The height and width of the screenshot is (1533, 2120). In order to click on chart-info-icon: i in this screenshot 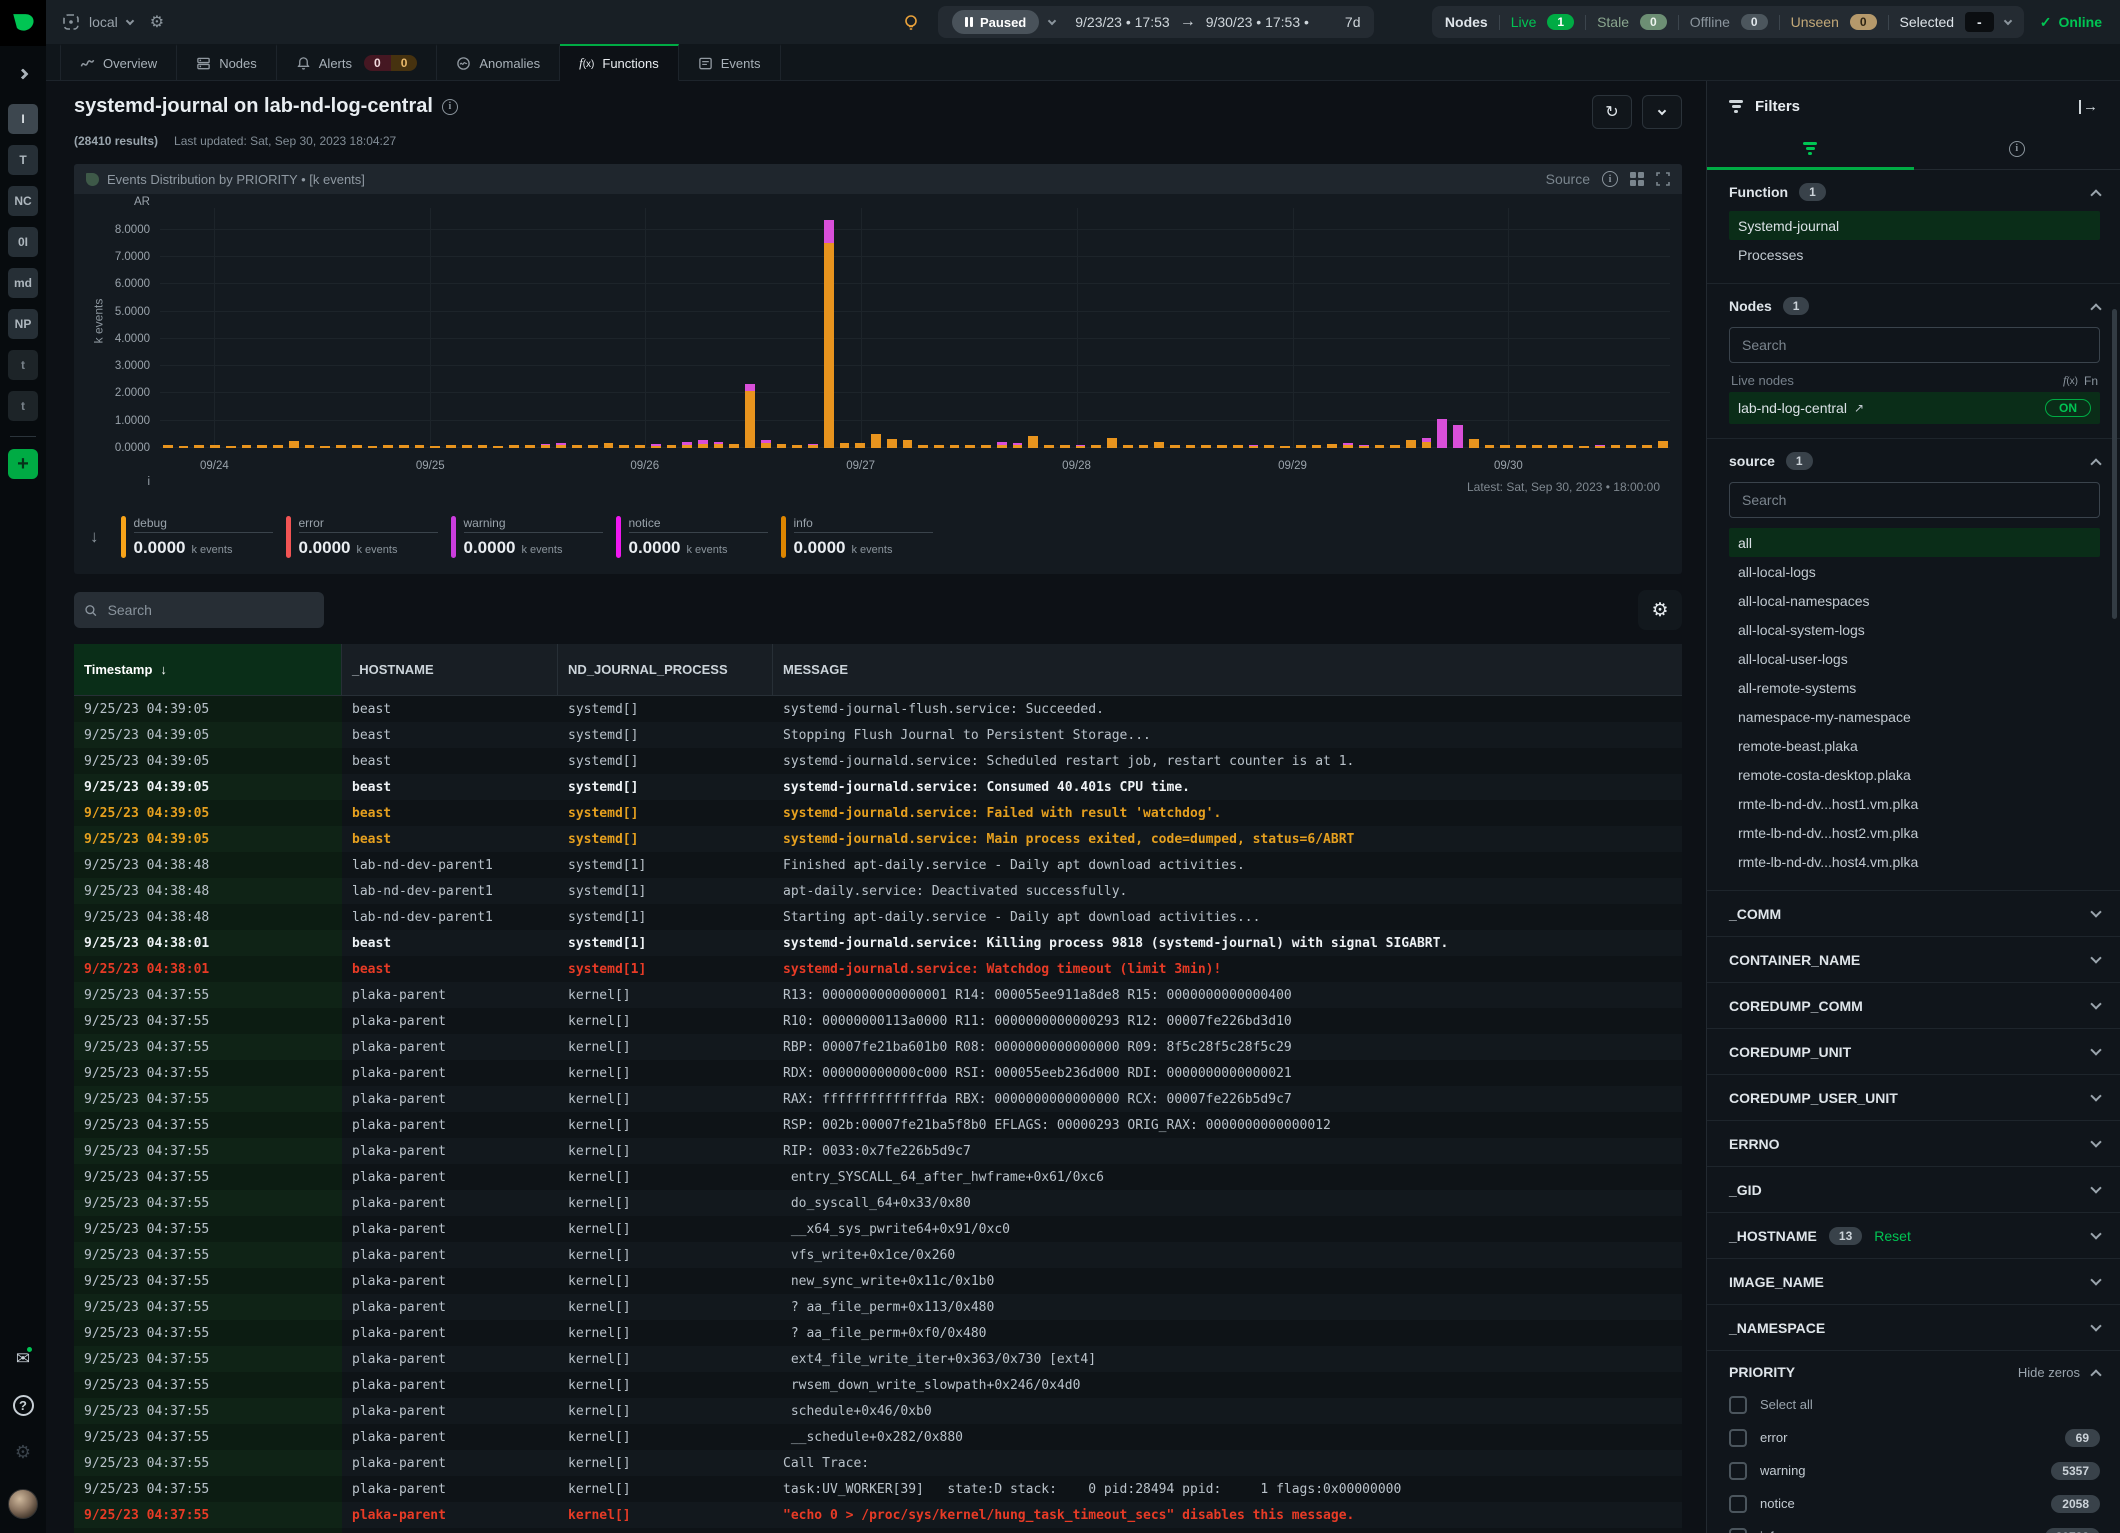, I will do `click(1610, 179)`.